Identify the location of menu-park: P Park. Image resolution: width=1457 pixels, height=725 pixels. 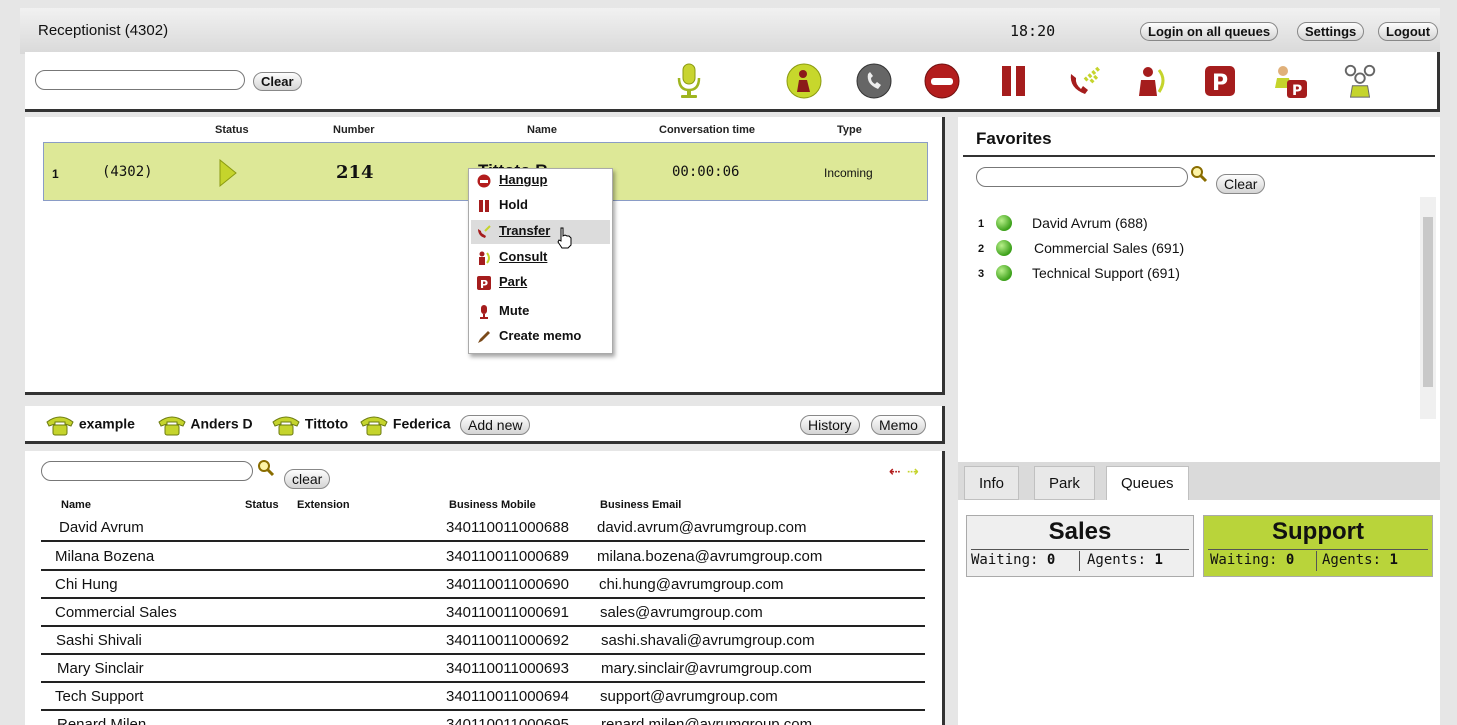
(540, 283).